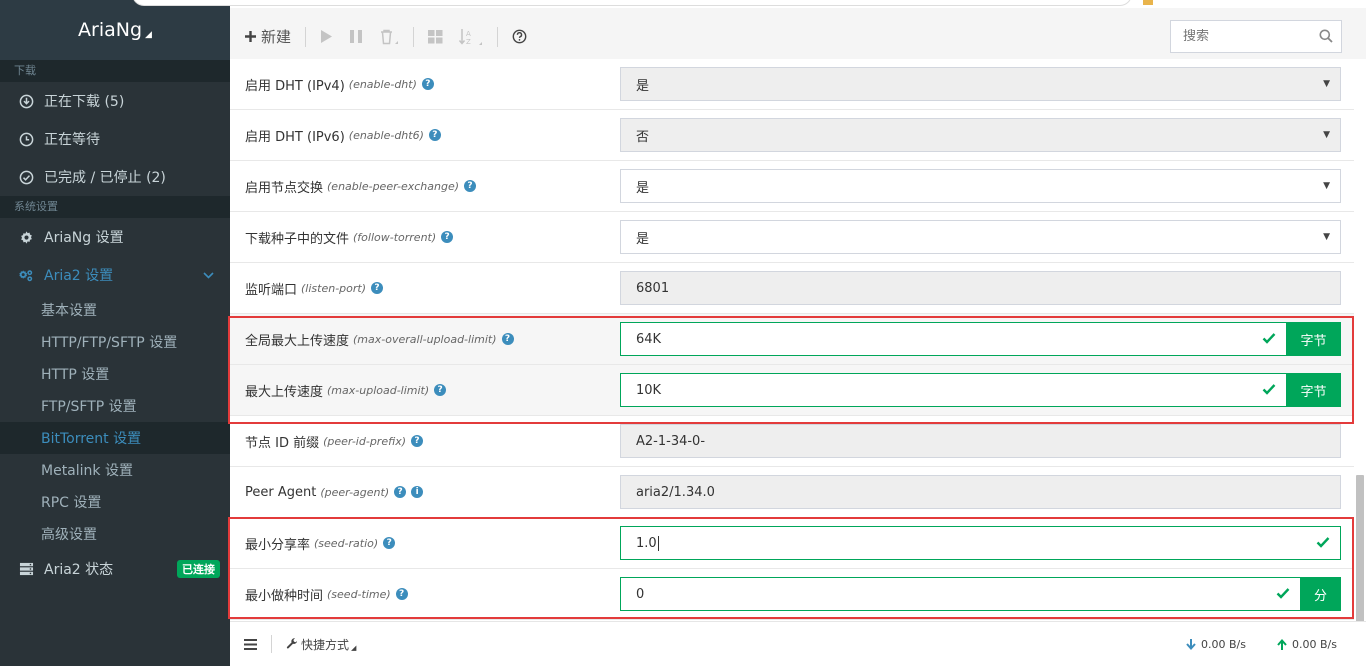 The image size is (1366, 666). What do you see at coordinates (115, 534) in the screenshot?
I see `sidebar-subitem-advanced: 高级设置` at bounding box center [115, 534].